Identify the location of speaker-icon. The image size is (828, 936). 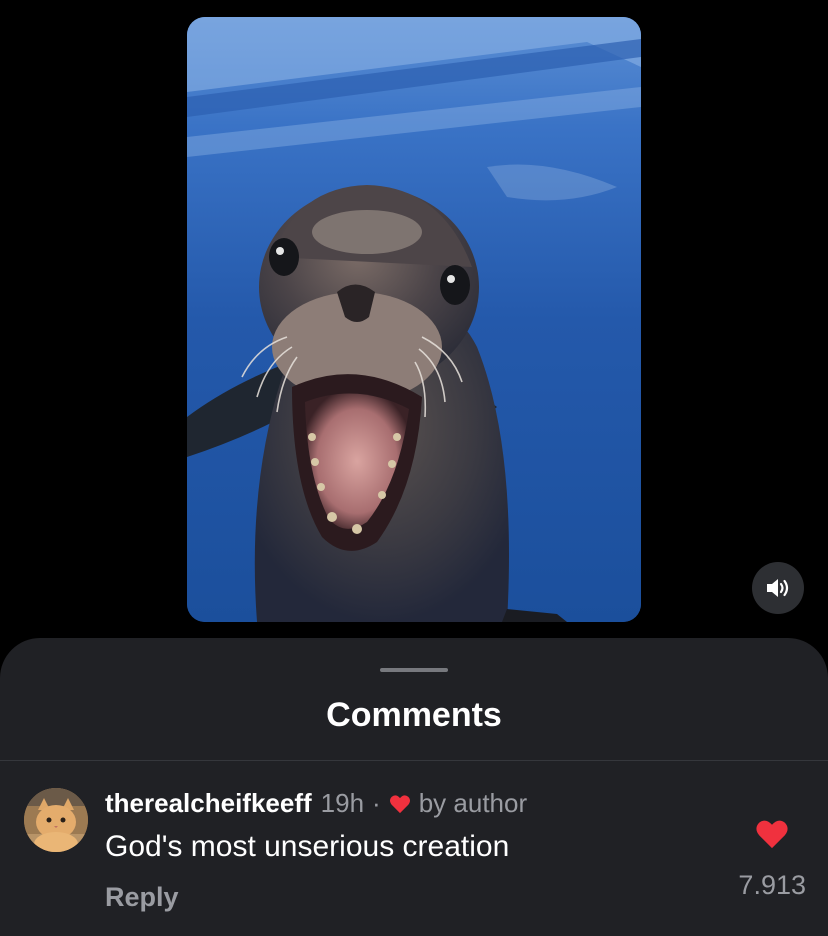
(778, 588).